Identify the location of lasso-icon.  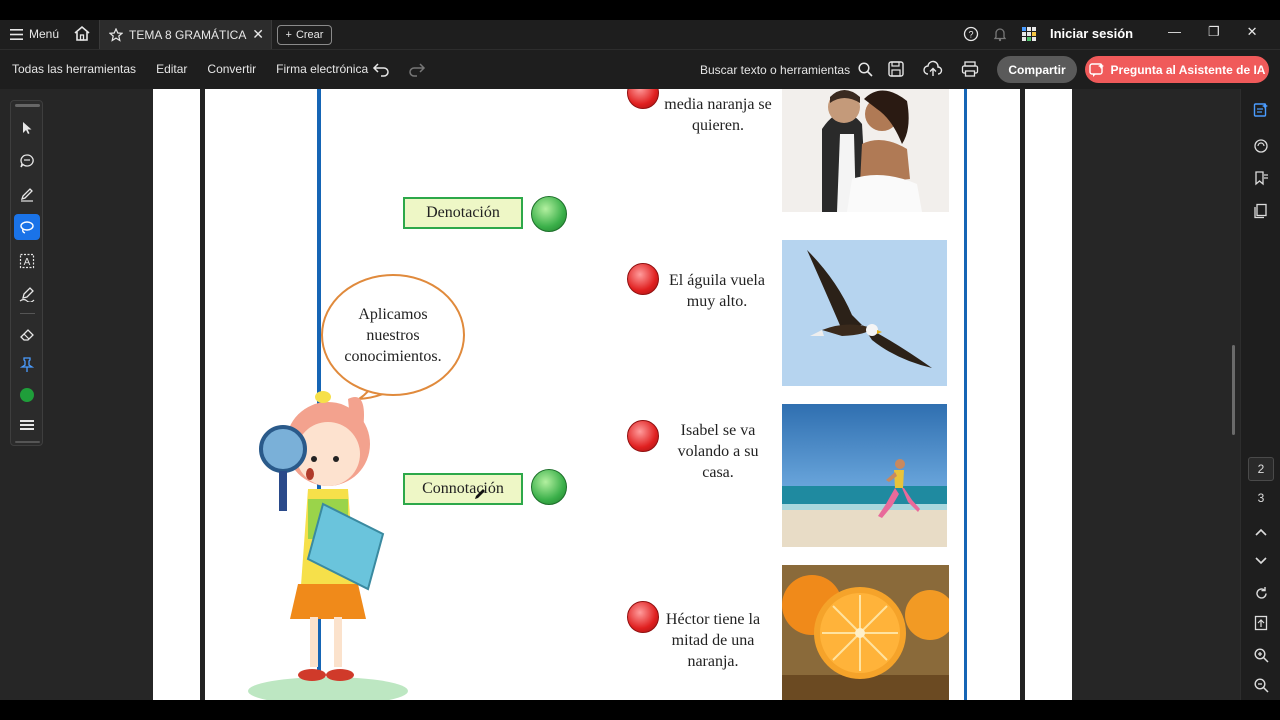
(27, 227).